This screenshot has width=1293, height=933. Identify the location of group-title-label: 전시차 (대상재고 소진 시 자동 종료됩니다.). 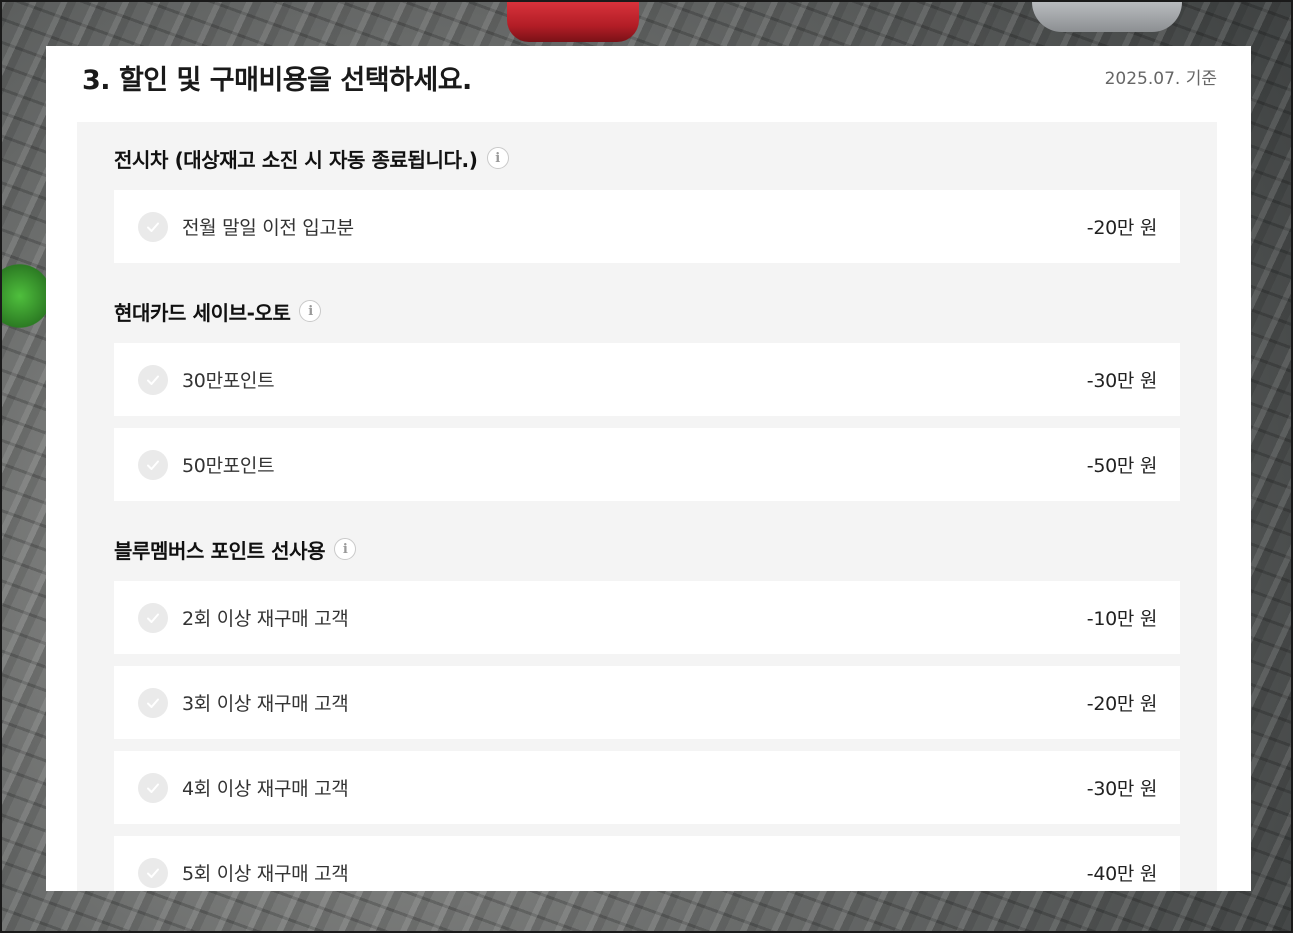
(296, 159).